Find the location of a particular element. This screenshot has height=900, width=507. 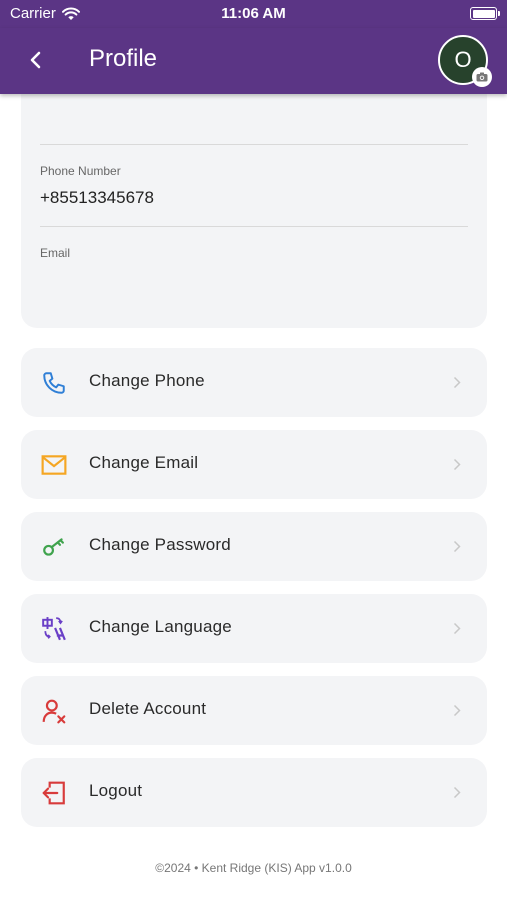

translate-icon is located at coordinates (54, 629).